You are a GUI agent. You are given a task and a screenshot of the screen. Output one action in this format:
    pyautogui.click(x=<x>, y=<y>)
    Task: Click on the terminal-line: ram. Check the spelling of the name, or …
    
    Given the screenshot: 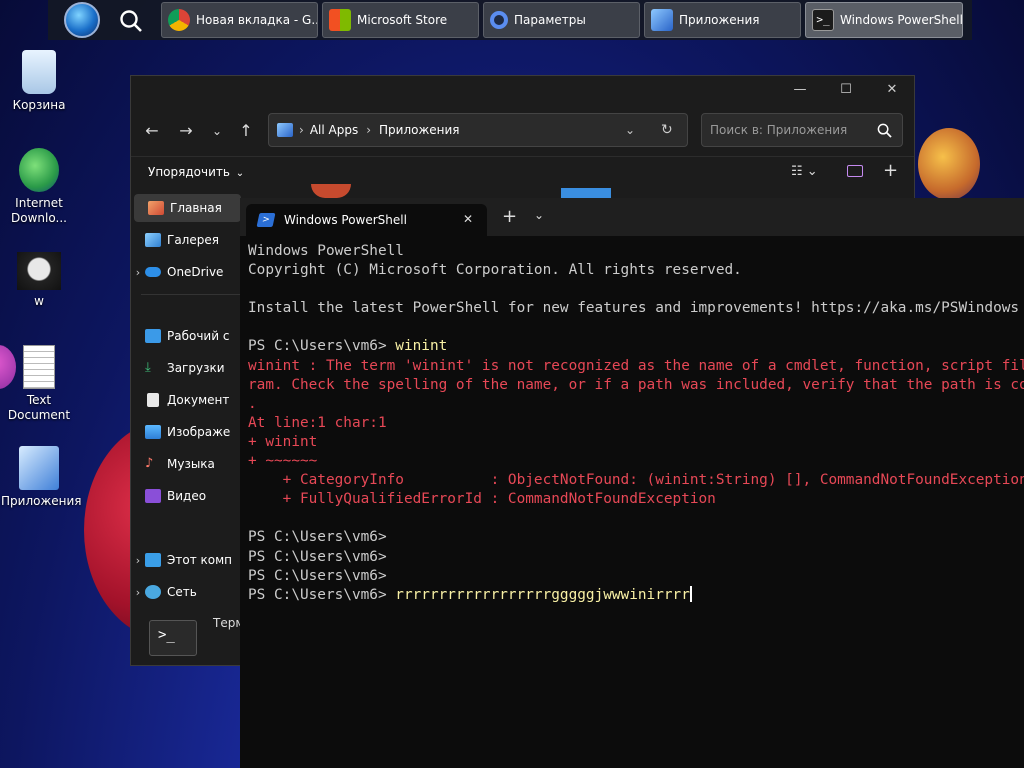 What is the action you would take?
    pyautogui.click(x=636, y=384)
    